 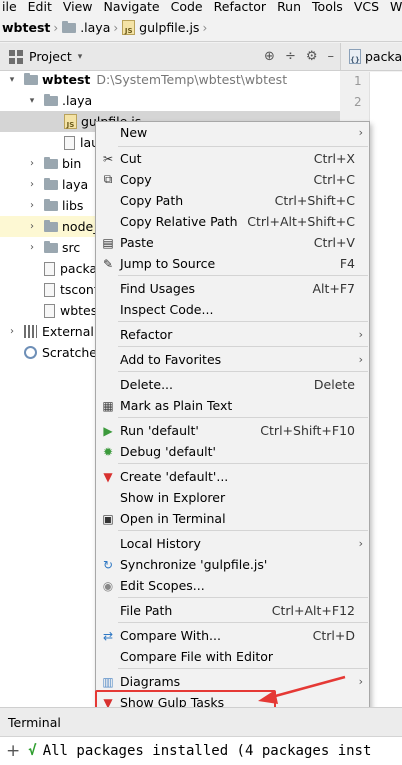 I want to click on menu-item-compare-with: ⇄ Compare With... Ctrl+D, so click(x=232, y=635).